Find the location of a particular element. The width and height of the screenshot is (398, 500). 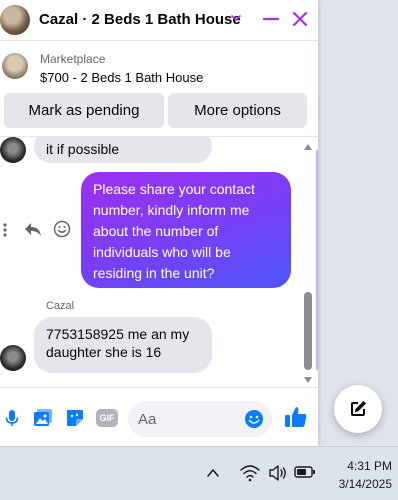

scroll-down-icon is located at coordinates (308, 380).